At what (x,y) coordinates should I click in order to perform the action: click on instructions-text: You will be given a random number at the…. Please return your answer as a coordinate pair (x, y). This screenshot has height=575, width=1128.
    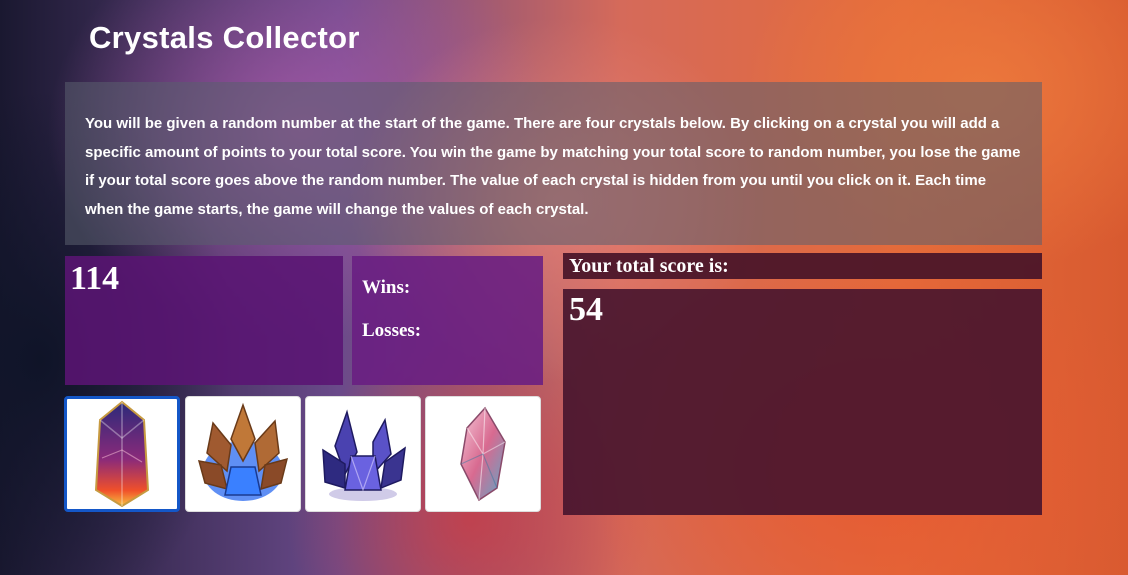
    Looking at the image, I should click on (553, 166).